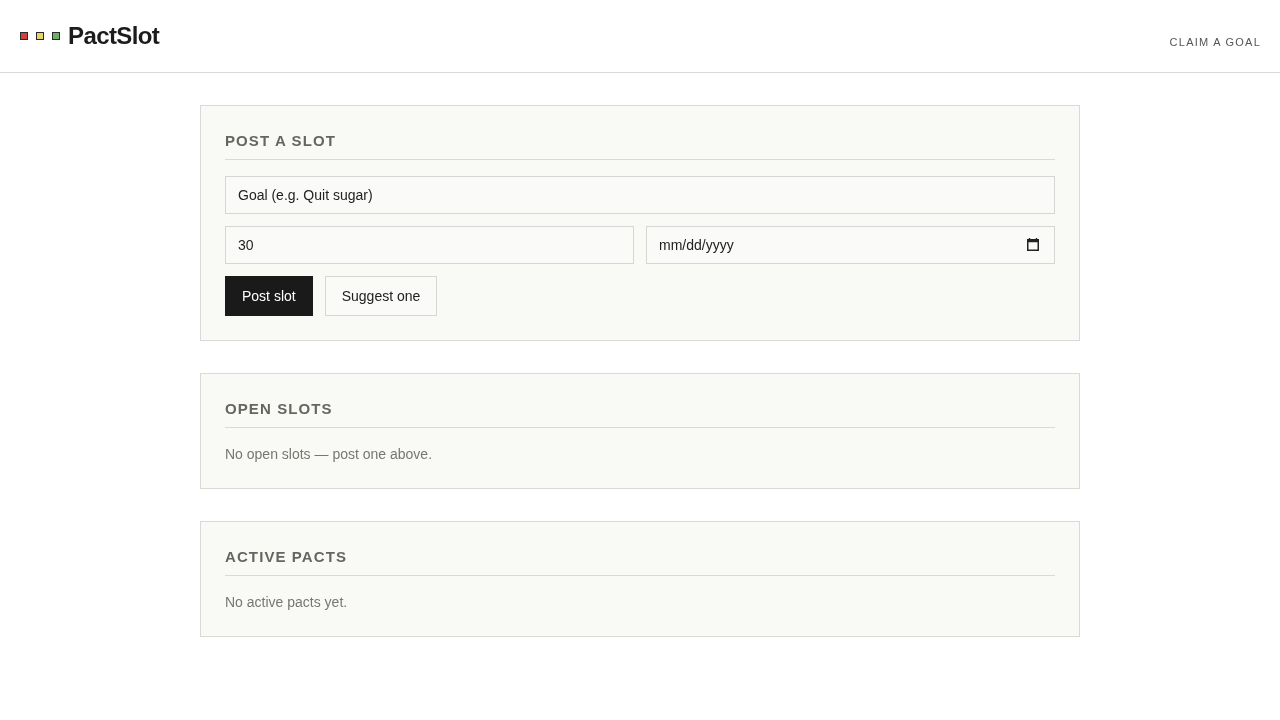 This screenshot has height=720, width=1280. I want to click on empty-state-text: No active pacts yet., so click(287, 602).